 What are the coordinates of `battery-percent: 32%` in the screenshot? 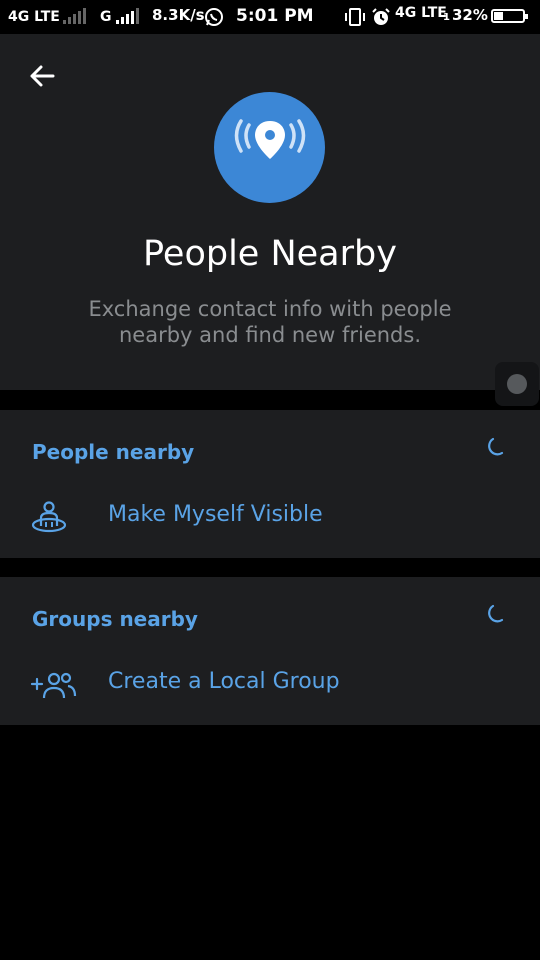 It's located at (470, 15).